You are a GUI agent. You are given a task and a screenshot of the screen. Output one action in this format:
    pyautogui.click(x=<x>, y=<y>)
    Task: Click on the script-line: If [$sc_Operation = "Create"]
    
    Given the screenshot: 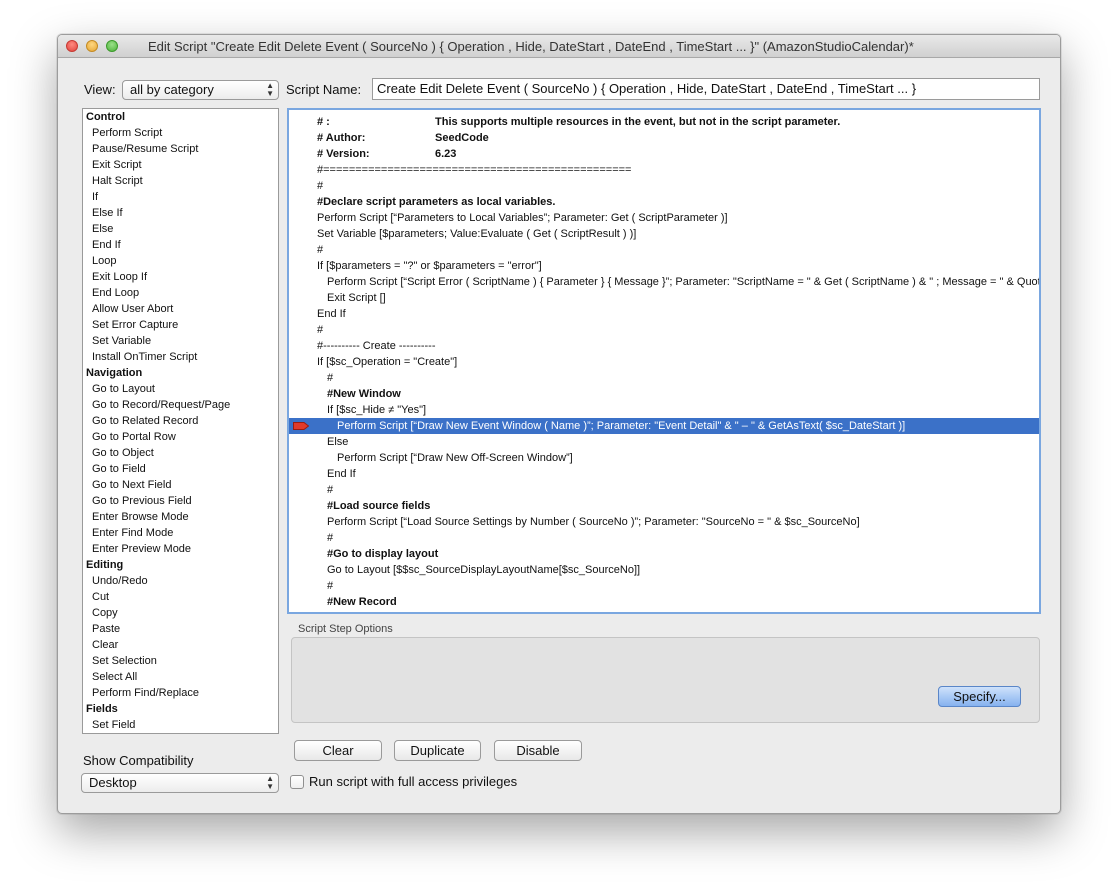 What is the action you would take?
    pyautogui.click(x=664, y=362)
    